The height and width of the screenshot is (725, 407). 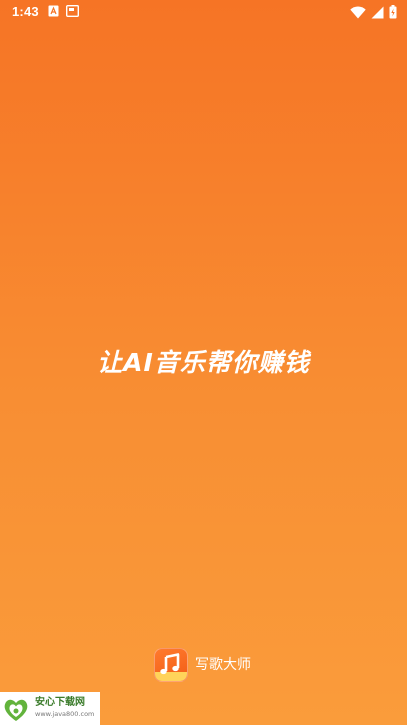 I want to click on battery-icon, so click(x=393, y=12).